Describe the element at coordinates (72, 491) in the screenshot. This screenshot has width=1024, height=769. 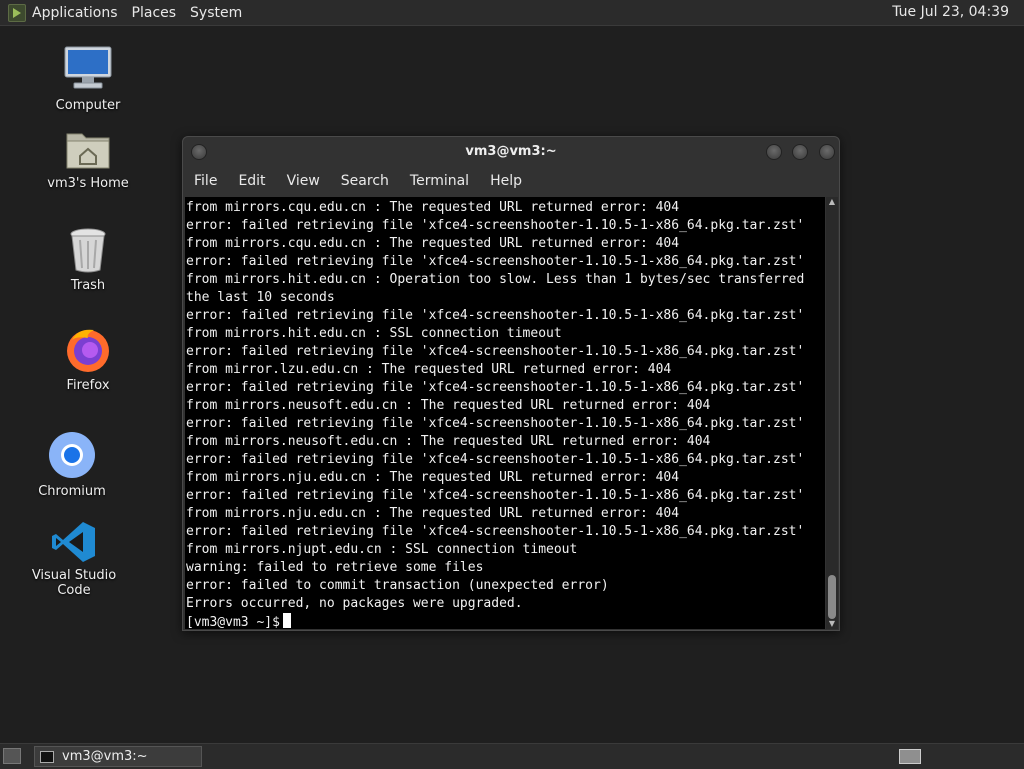
I see `desktop-icon-label: Chromium` at that location.